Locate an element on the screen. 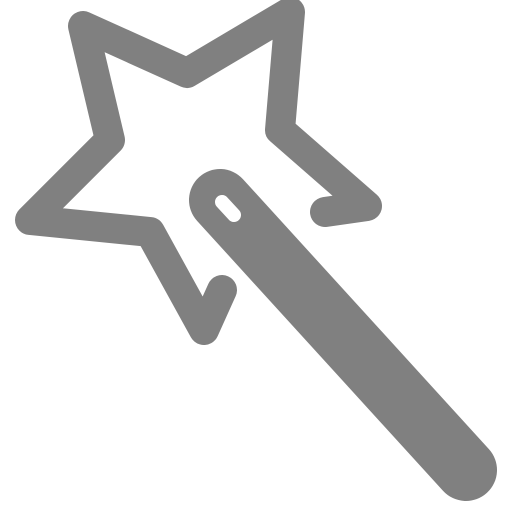 Image resolution: width=512 pixels, height=512 pixels. wand-tip-highlight is located at coordinates (228, 208).